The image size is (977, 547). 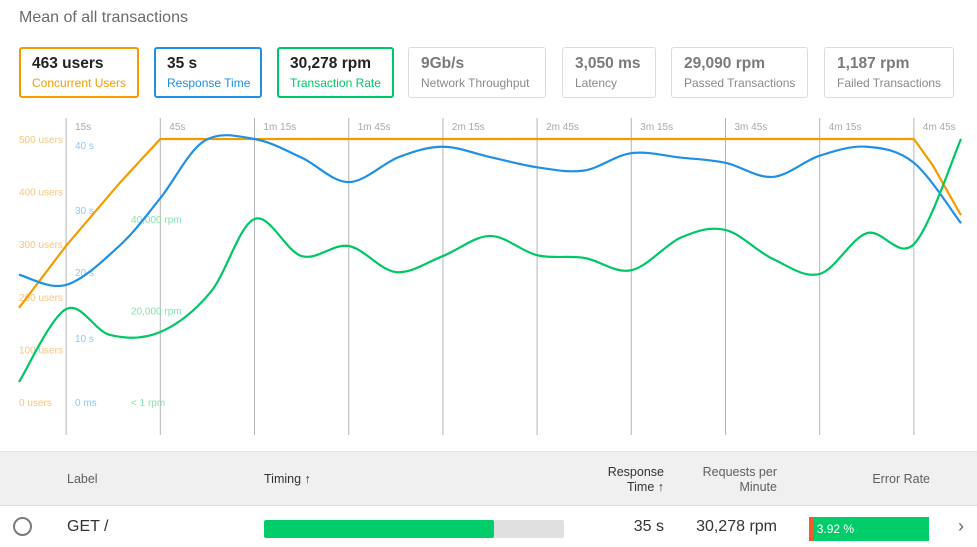 I want to click on metric-value: 1,187 rpm, so click(x=873, y=63).